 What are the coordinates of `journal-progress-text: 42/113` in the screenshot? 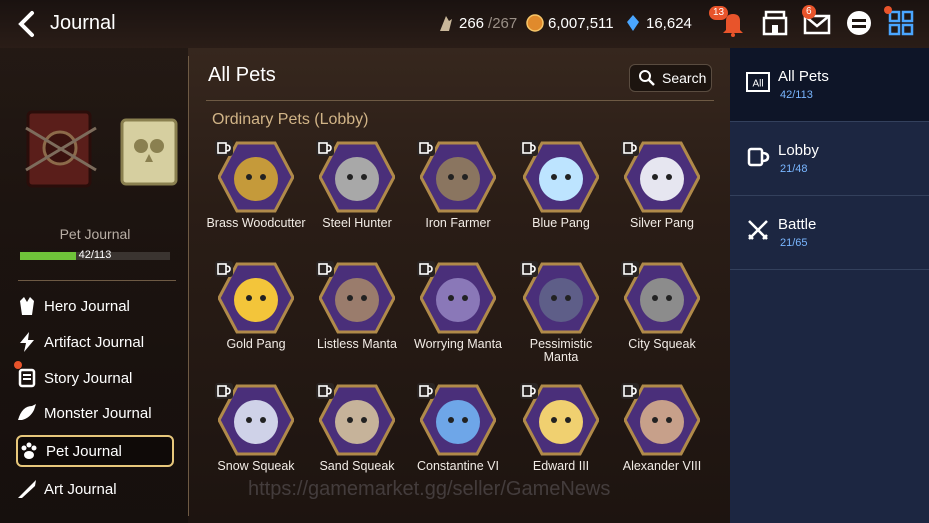 It's located at (95, 255).